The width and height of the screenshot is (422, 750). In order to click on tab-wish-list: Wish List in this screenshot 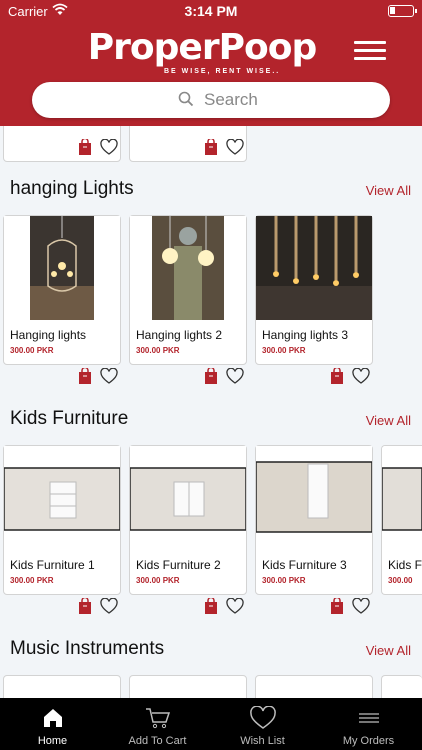, I will do `click(262, 724)`.